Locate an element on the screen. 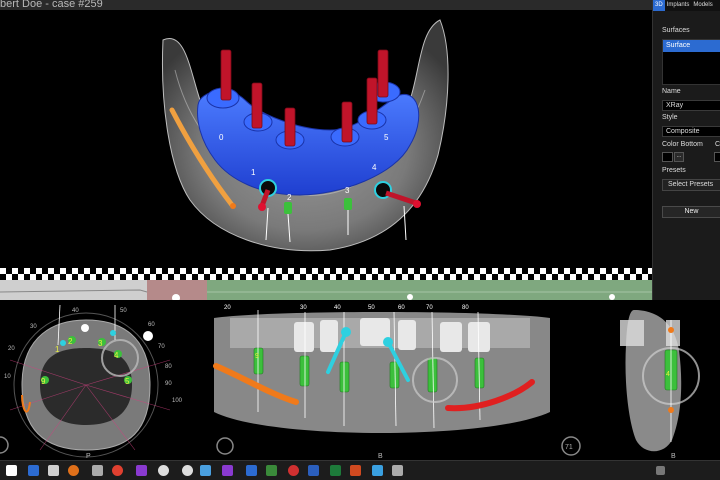 The image size is (720, 480). axial-tick-30: 30 is located at coordinates (33, 327).